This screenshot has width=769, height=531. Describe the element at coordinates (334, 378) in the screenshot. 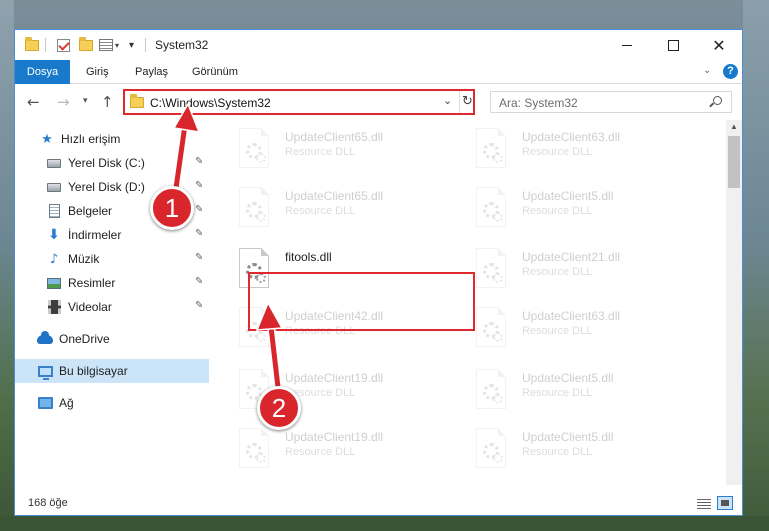

I see `file-name: UpdateClient19.dll` at that location.